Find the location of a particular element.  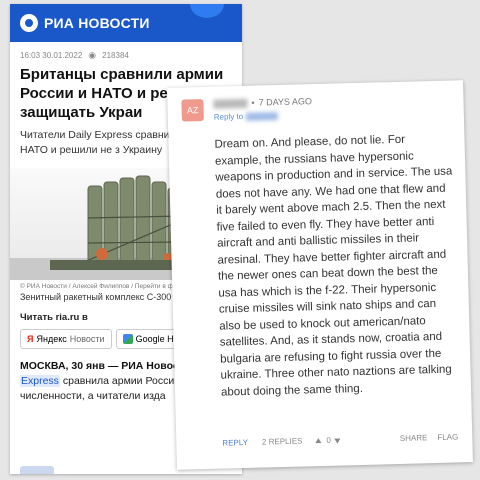

share-button: SHARE is located at coordinates (414, 438).